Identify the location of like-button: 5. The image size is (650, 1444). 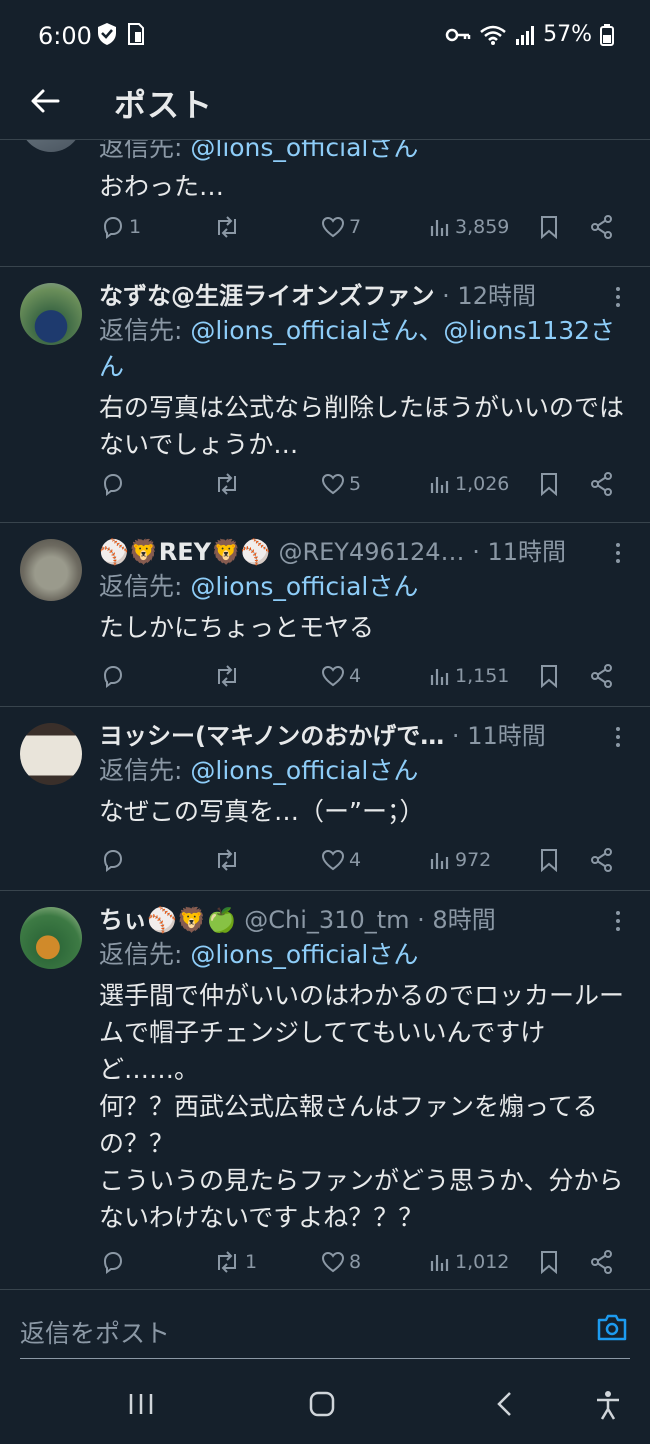
(341, 484).